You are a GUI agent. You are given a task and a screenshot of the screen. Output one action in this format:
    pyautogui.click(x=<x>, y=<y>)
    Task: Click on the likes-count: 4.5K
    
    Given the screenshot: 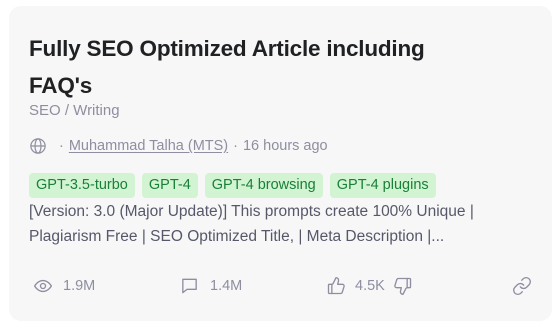 What is the action you would take?
    pyautogui.click(x=370, y=286)
    